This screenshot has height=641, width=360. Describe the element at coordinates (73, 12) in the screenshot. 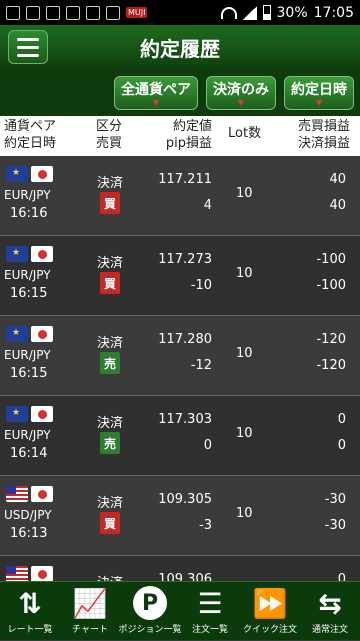

I see `mail-icon` at that location.